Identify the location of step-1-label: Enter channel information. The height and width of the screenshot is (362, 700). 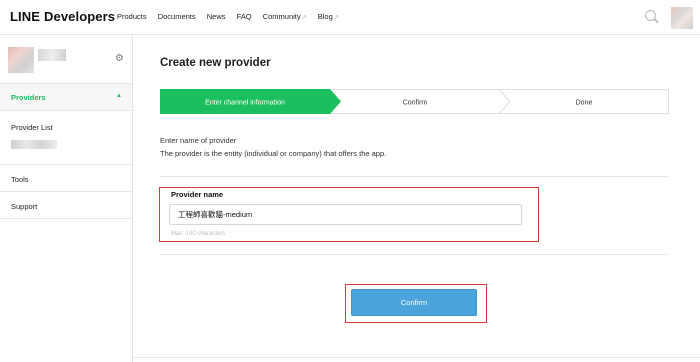
(245, 103).